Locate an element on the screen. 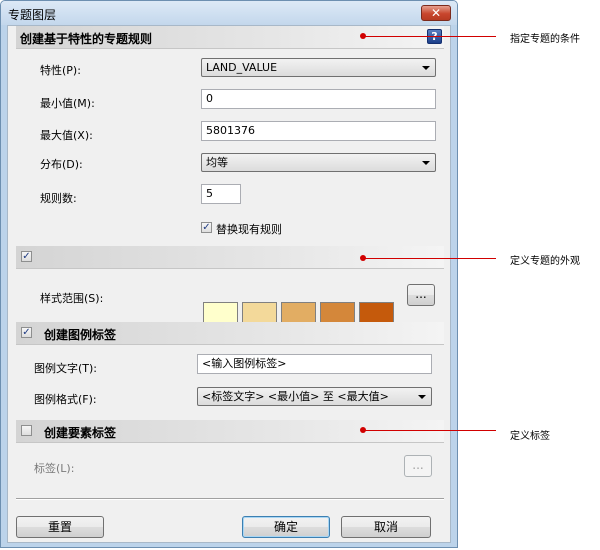 The width and height of the screenshot is (600, 550). ok-button: 确定 is located at coordinates (286, 527).